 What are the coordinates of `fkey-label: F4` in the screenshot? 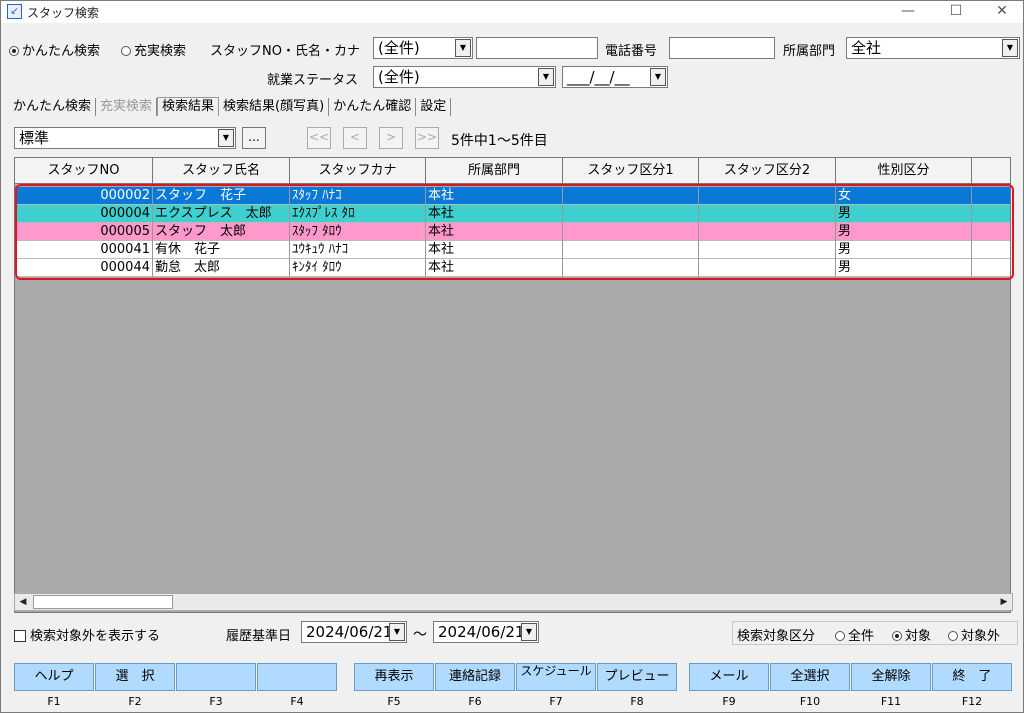 It's located at (297, 701).